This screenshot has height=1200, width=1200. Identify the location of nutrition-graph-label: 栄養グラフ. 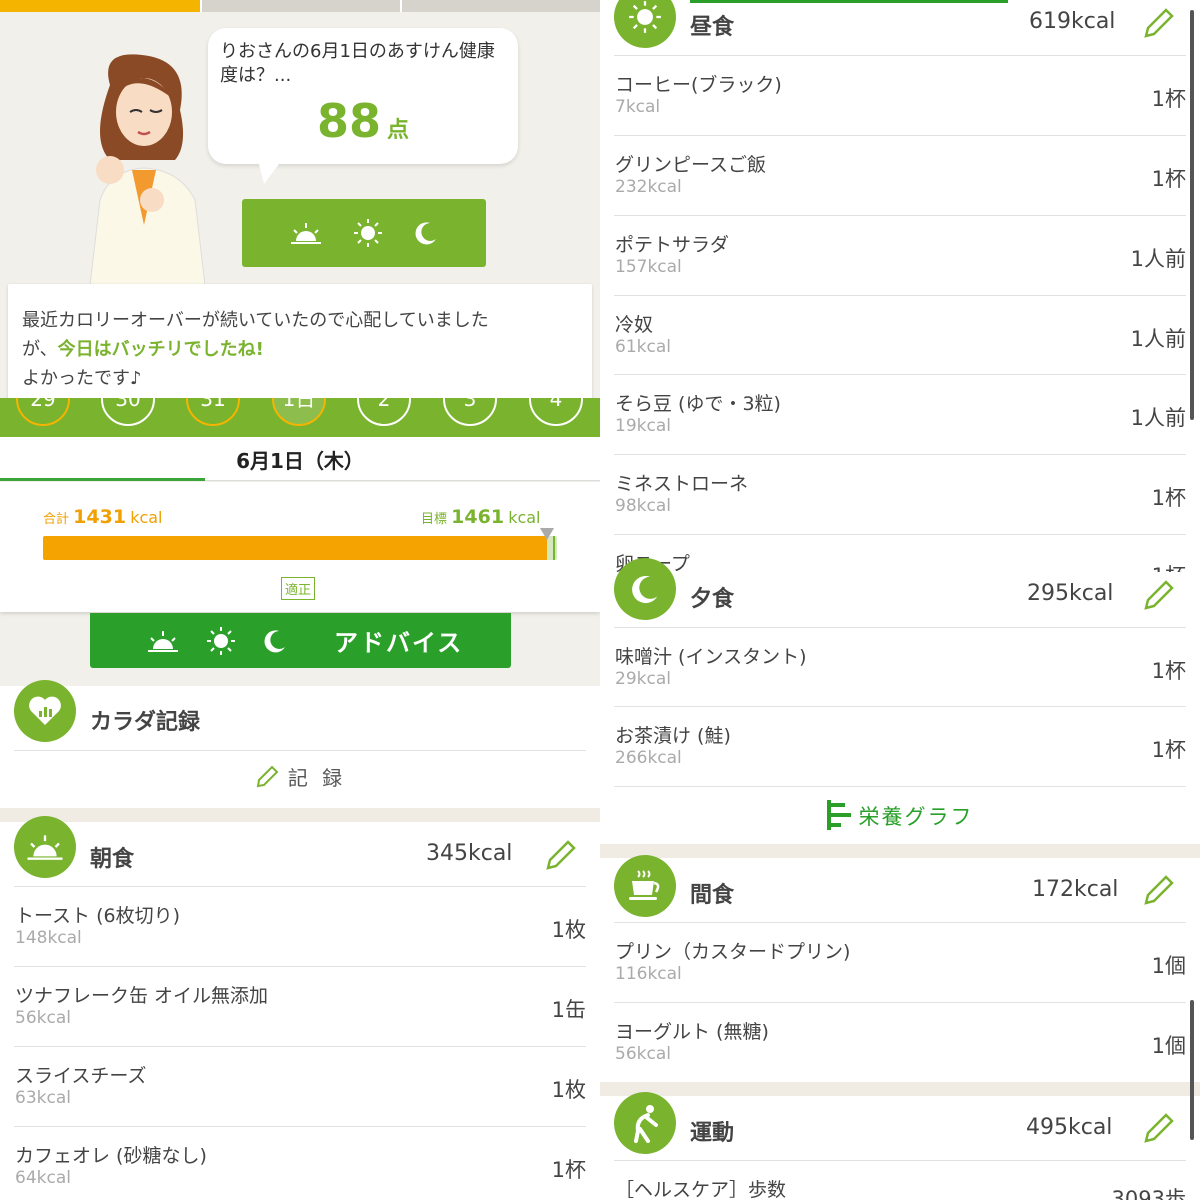
(916, 817).